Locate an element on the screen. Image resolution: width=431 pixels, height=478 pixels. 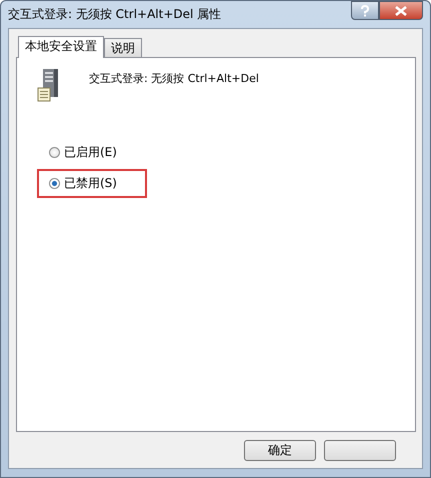
close-button is located at coordinates (401, 10).